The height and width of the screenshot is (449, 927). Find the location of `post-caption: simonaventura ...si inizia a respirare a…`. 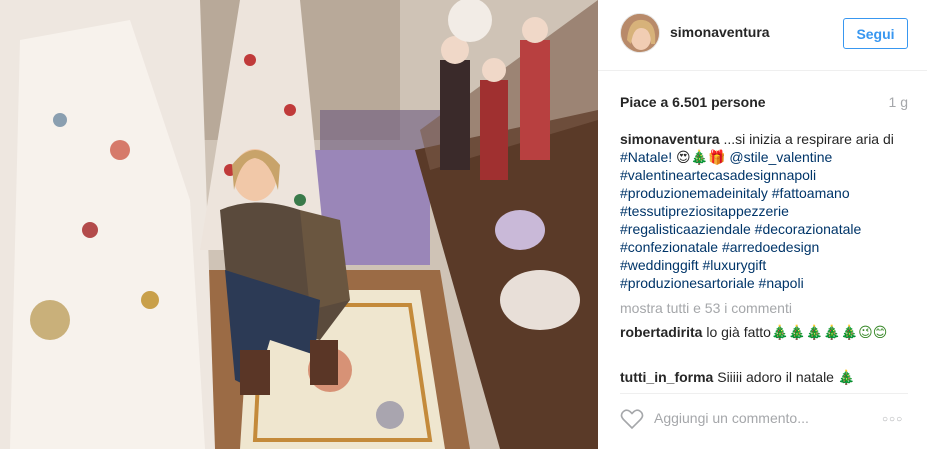

post-caption: simonaventura ...si inizia a respirare a… is located at coordinates (765, 211).